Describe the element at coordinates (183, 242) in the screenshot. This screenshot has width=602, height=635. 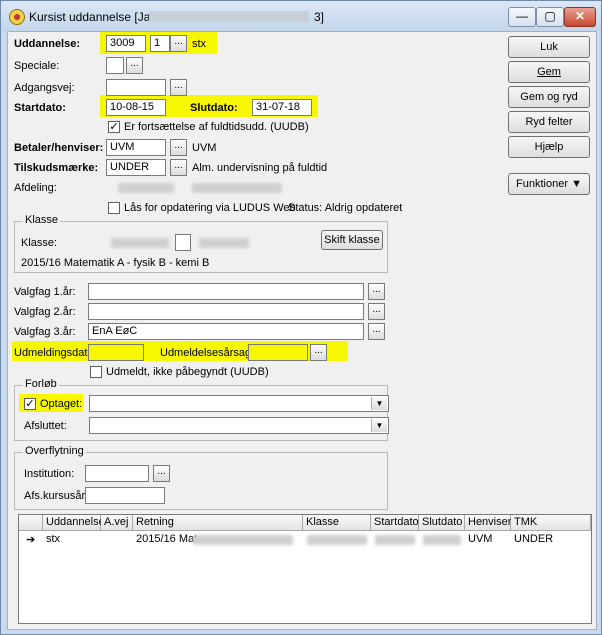
I see `klasse-small-input` at that location.